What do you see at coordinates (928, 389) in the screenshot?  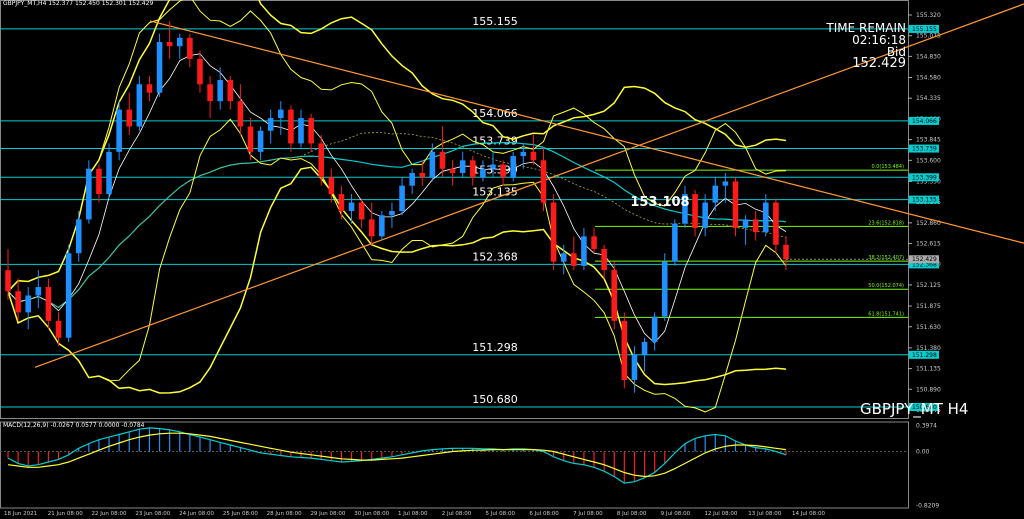 I see `price-tick-label: 150.890` at bounding box center [928, 389].